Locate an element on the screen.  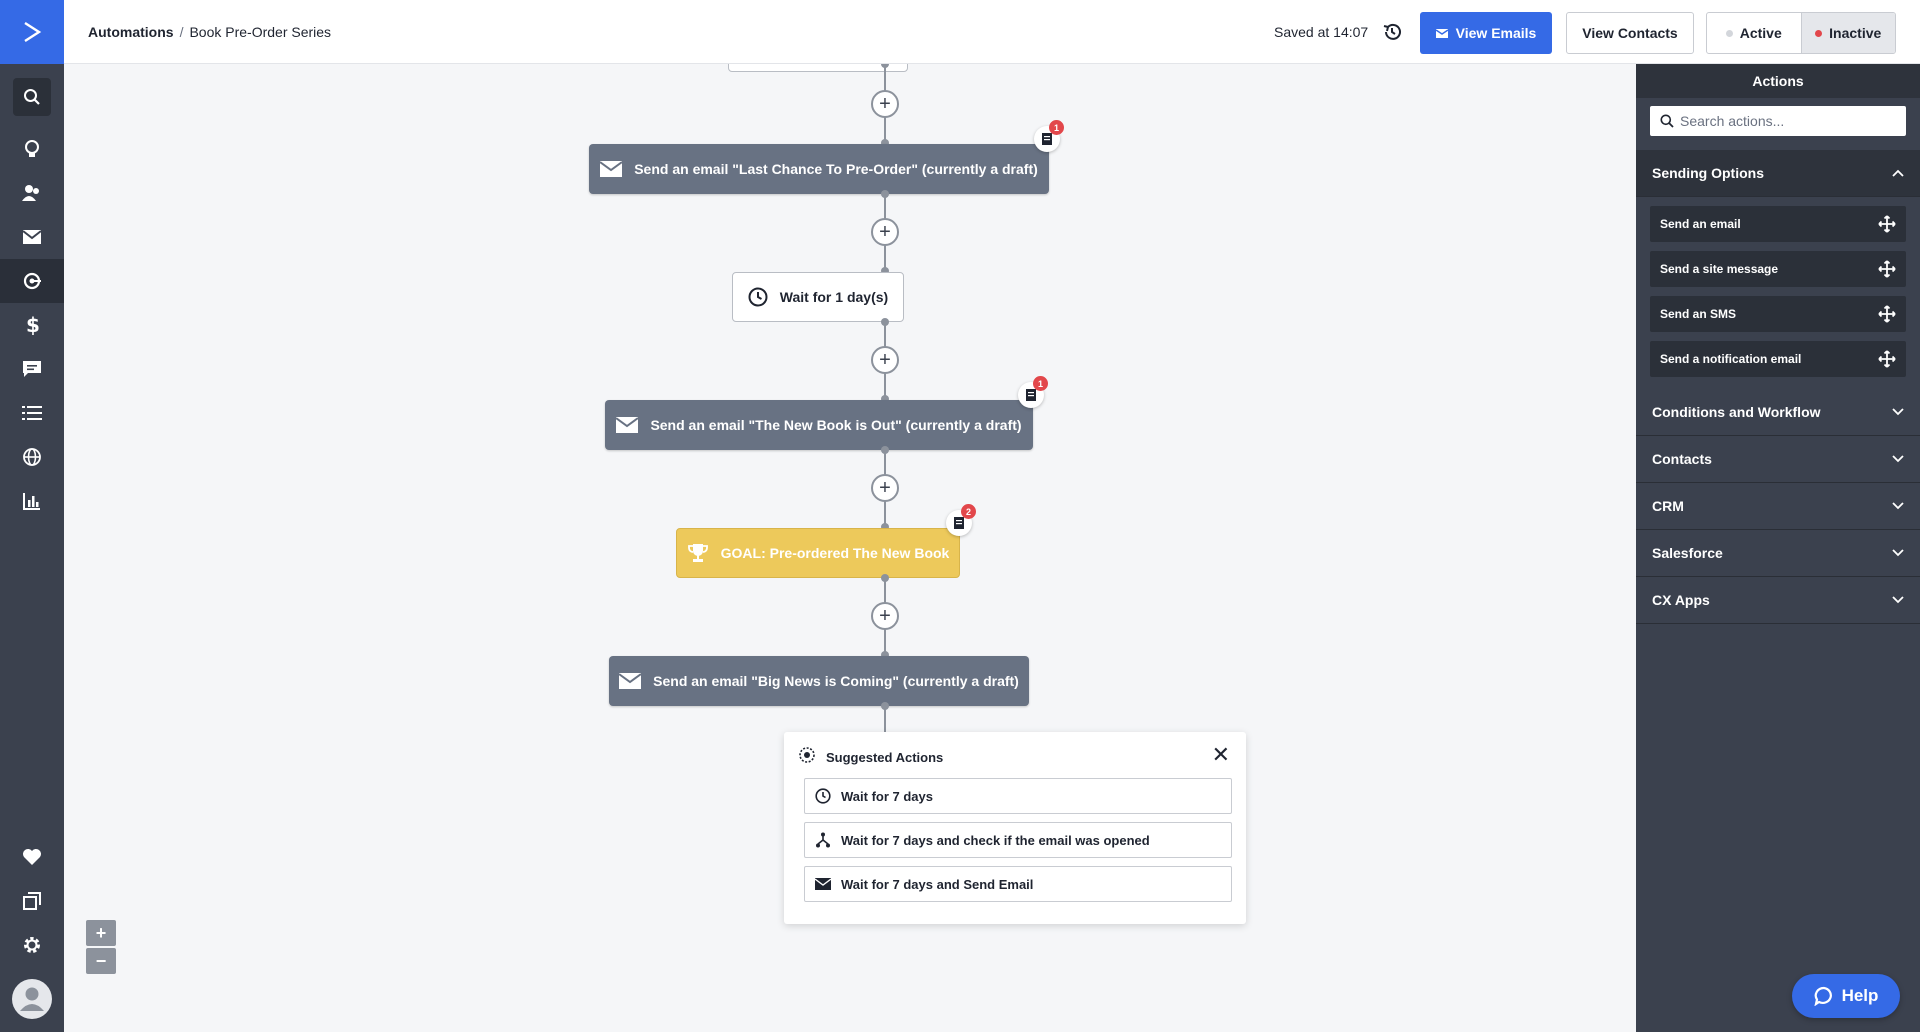
view-emails-button: View Emails is located at coordinates (1486, 33).